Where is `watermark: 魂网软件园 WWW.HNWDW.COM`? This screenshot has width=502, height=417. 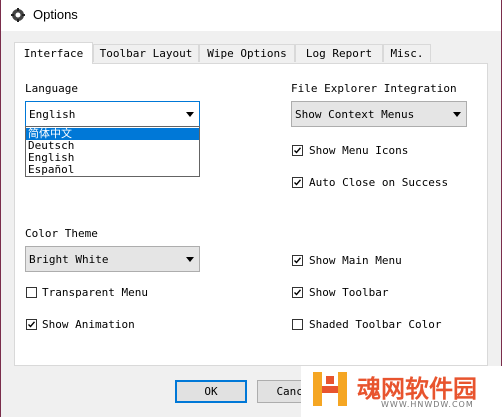 watermark: 魂网软件园 WWW.HNWDW.COM is located at coordinates (401, 391).